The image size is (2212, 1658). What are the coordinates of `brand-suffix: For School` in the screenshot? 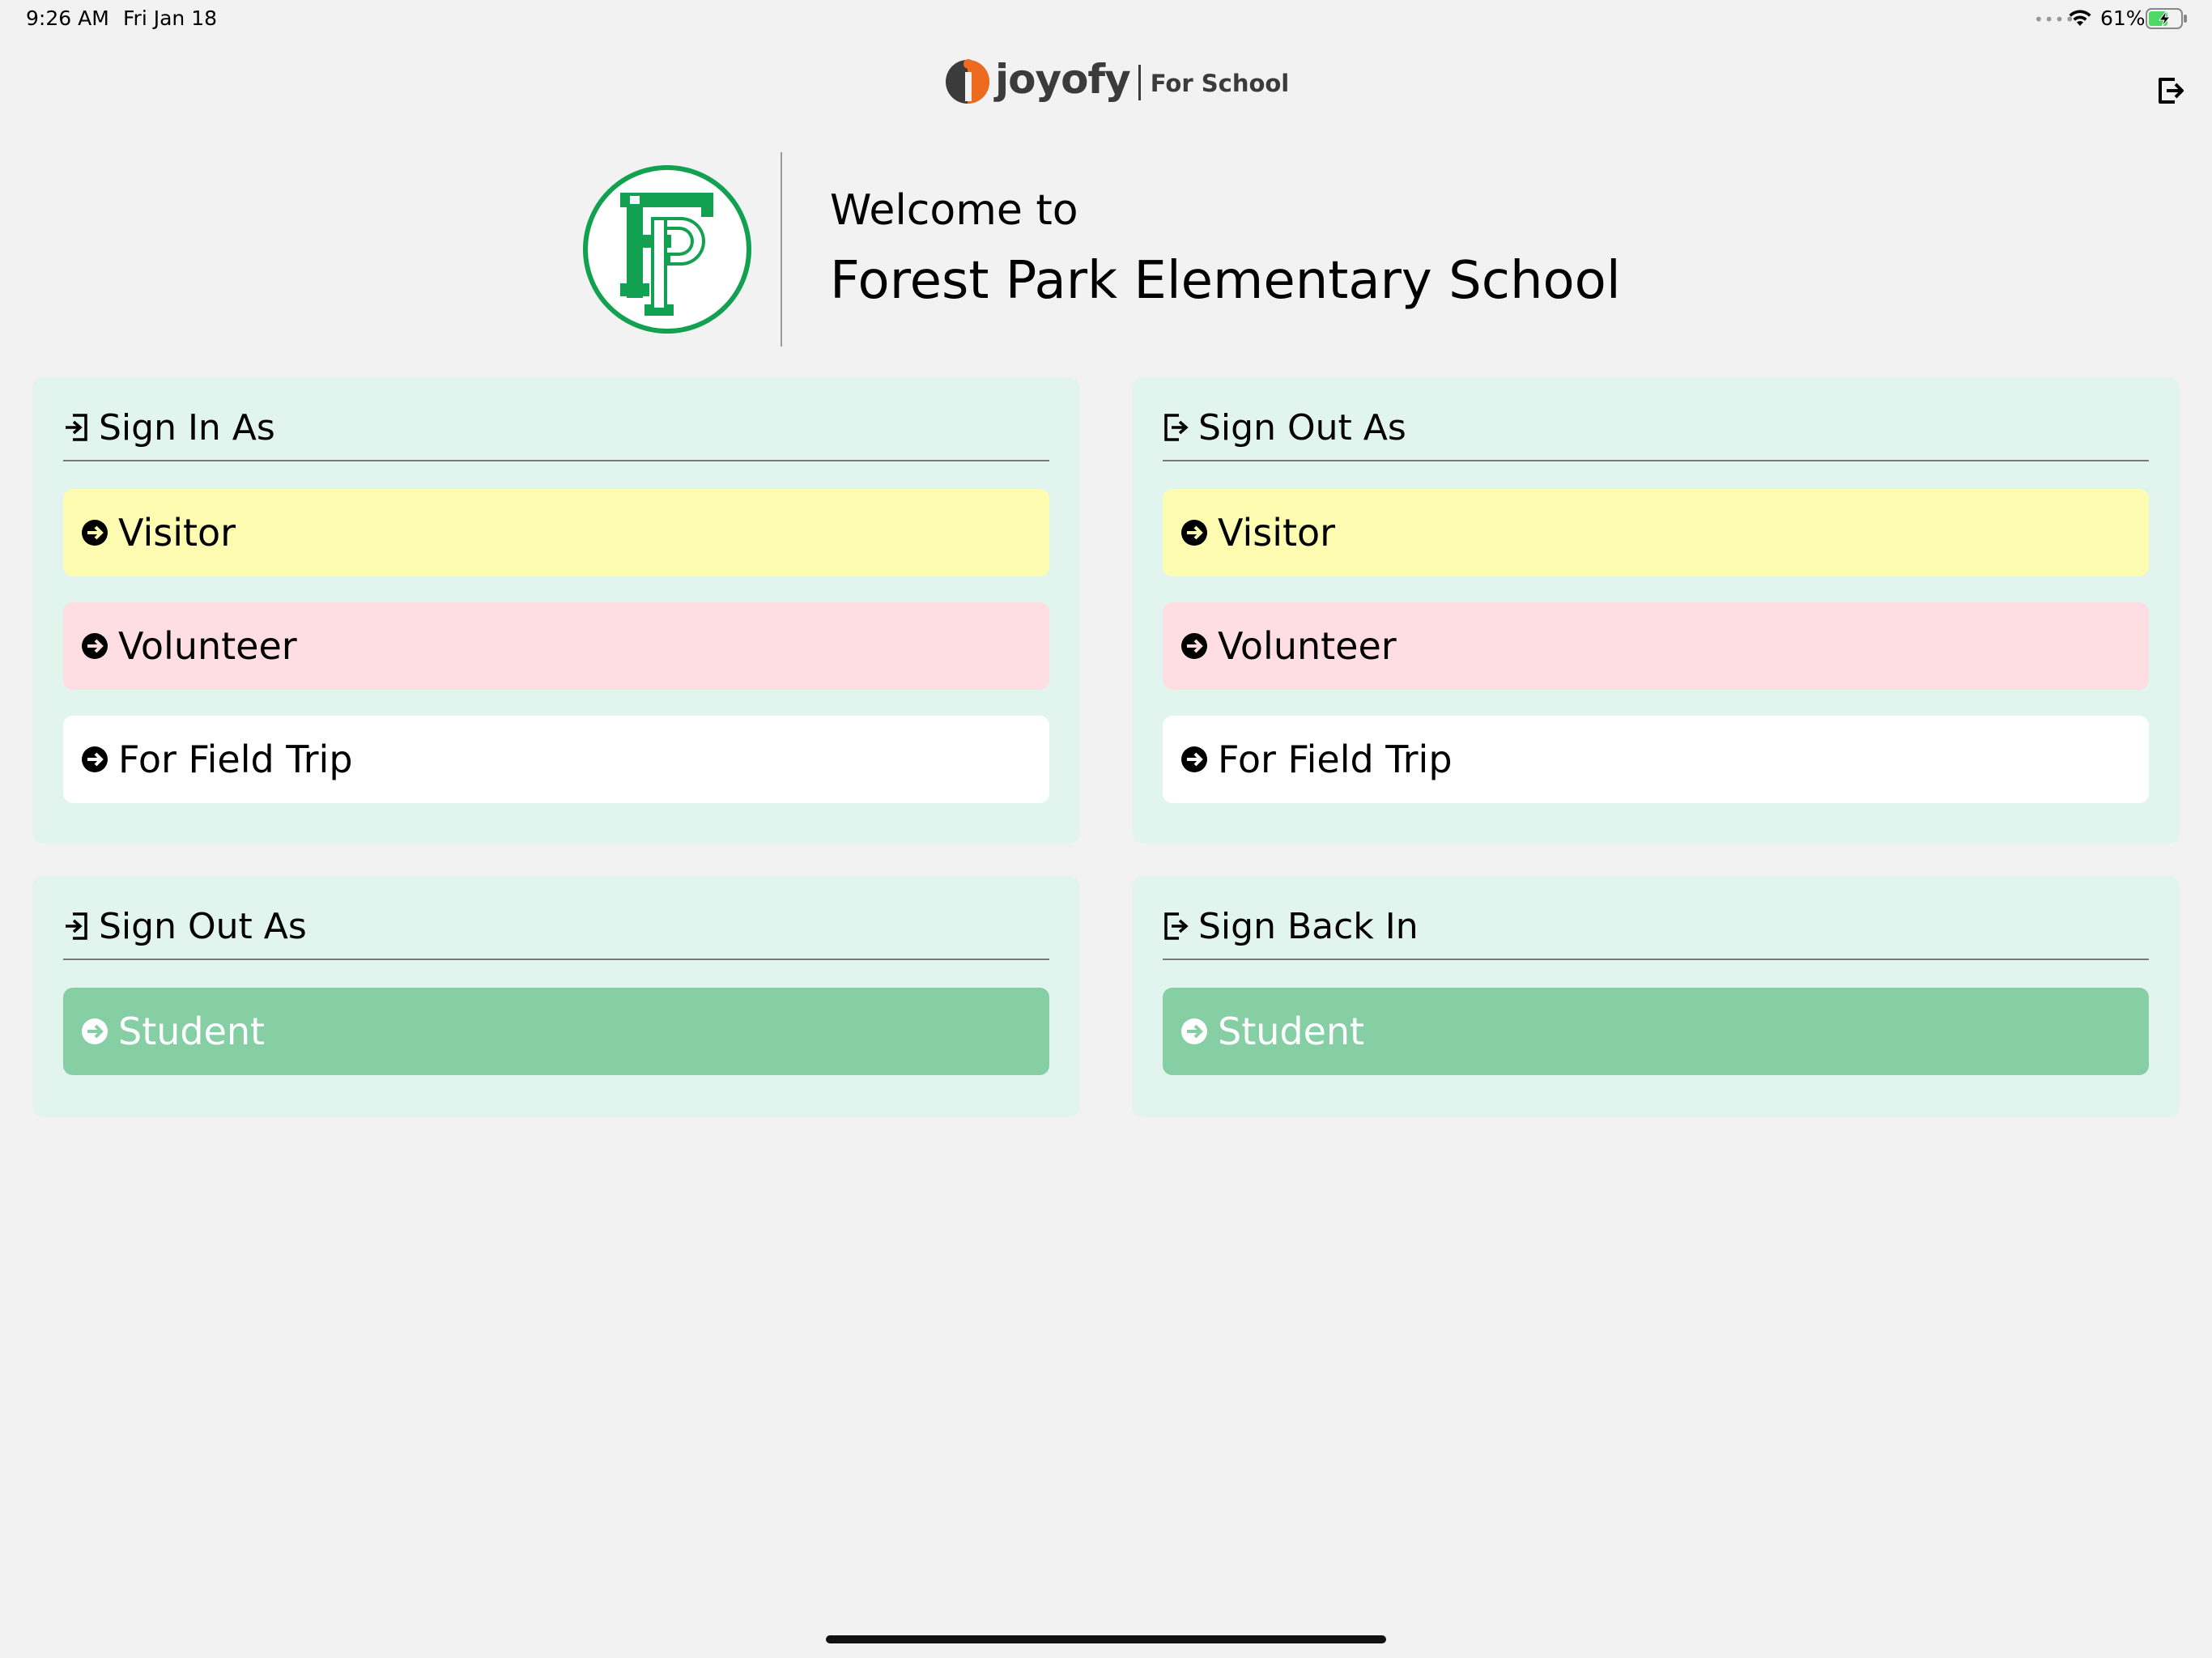 It's located at (1220, 83).